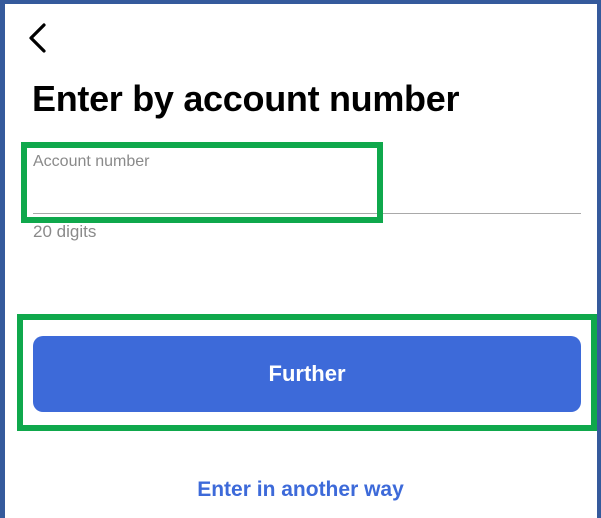  Describe the element at coordinates (246, 98) in the screenshot. I see `page-title: Enter by account number` at that location.